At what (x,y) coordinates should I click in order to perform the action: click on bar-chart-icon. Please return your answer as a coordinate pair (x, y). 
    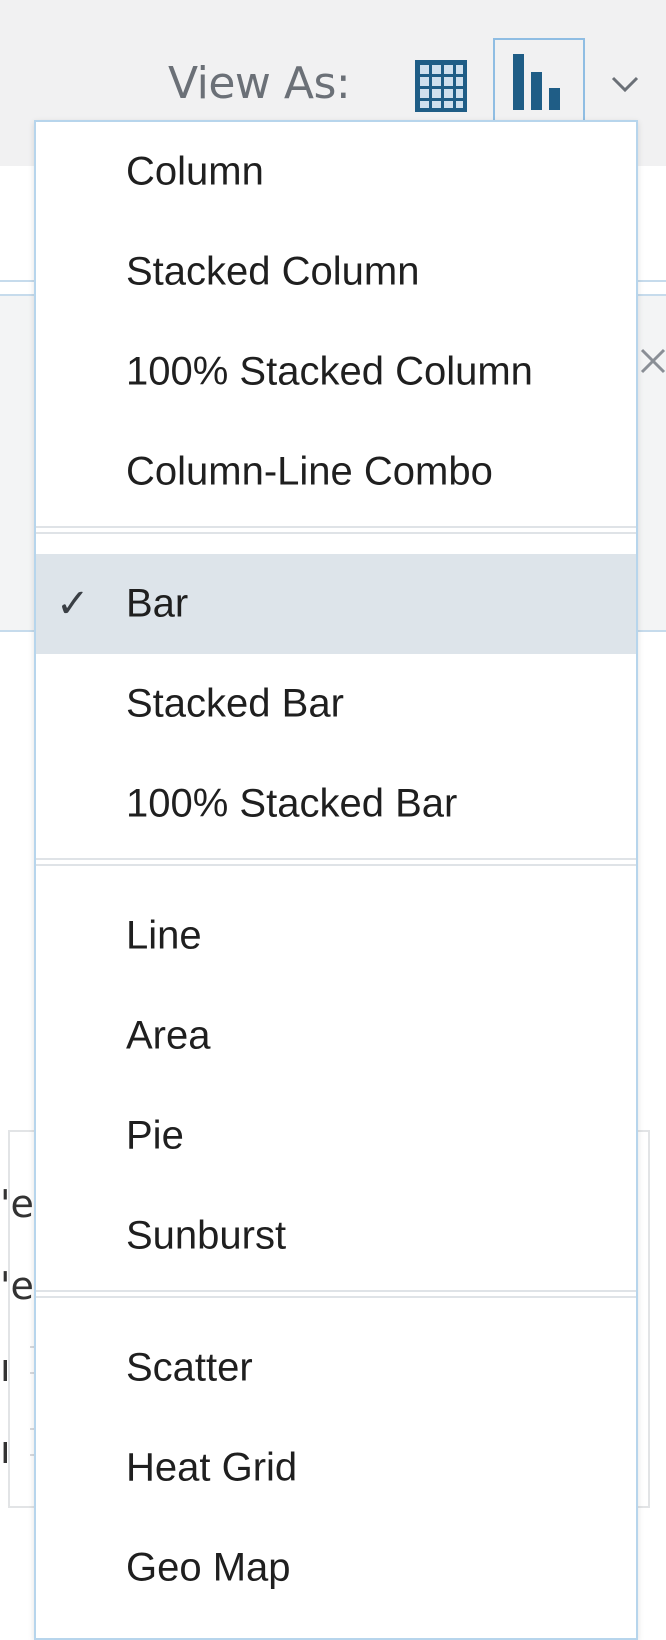
    Looking at the image, I should click on (536, 82).